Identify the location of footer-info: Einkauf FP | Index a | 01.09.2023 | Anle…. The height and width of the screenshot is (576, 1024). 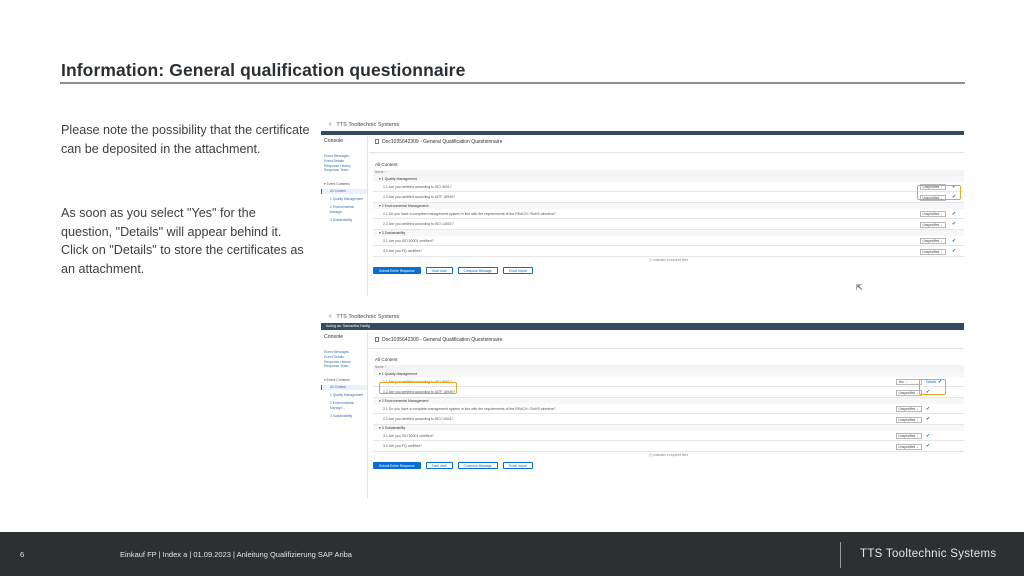
(236, 554).